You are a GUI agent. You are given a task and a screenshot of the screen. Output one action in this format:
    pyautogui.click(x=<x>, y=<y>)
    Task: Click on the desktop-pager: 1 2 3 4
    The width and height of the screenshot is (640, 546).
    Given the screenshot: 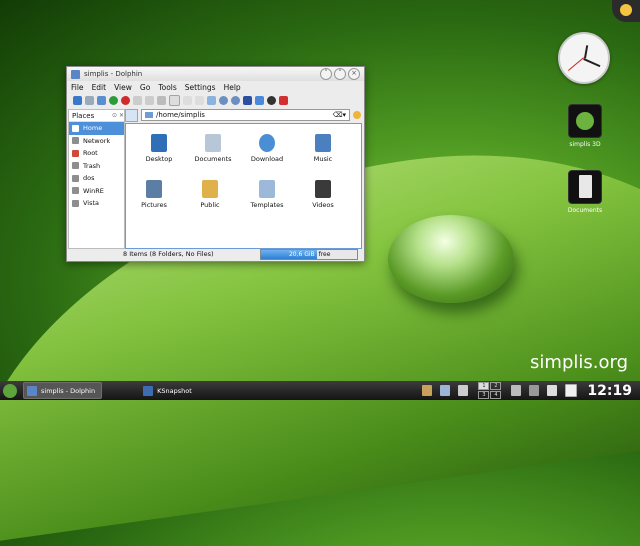 What is the action you would take?
    pyautogui.click(x=490, y=390)
    